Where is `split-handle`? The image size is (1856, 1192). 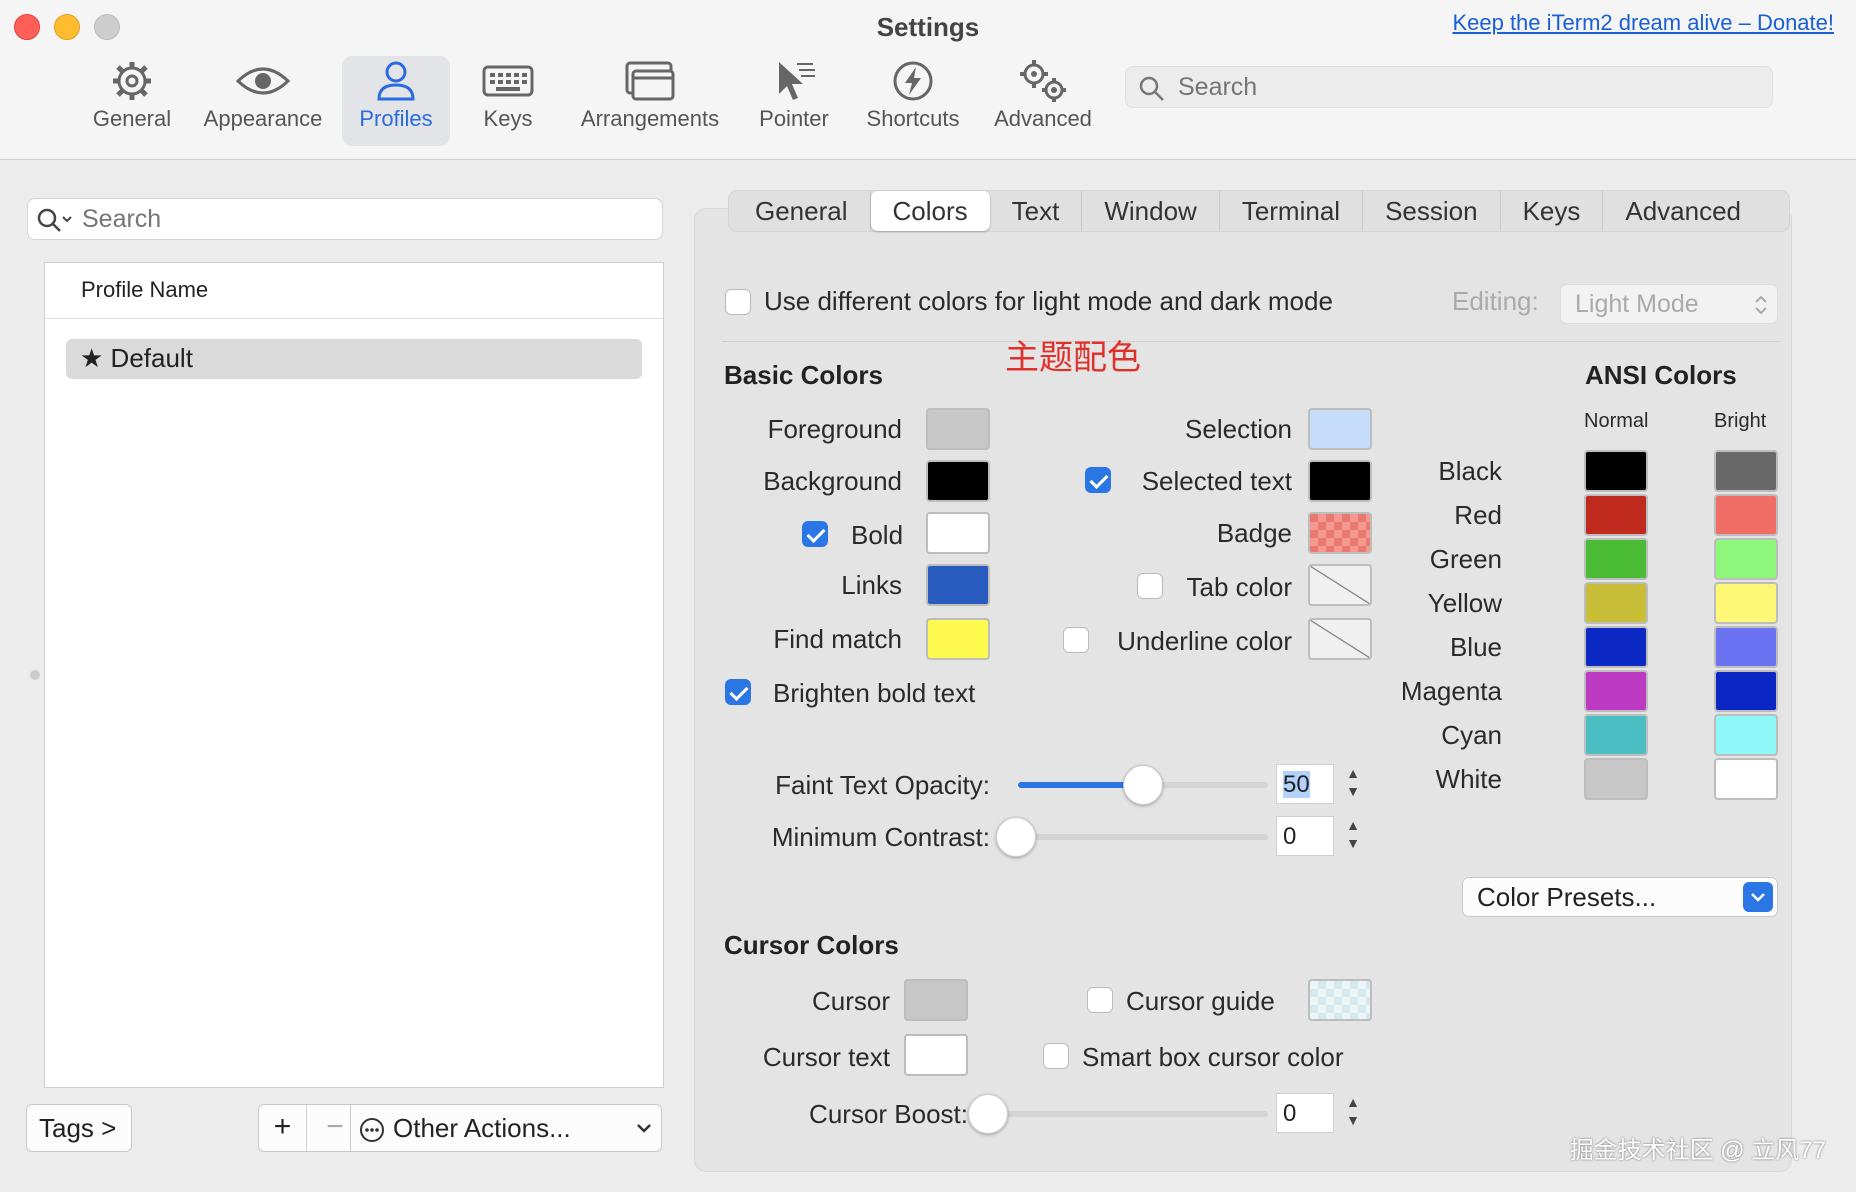
split-handle is located at coordinates (35, 675).